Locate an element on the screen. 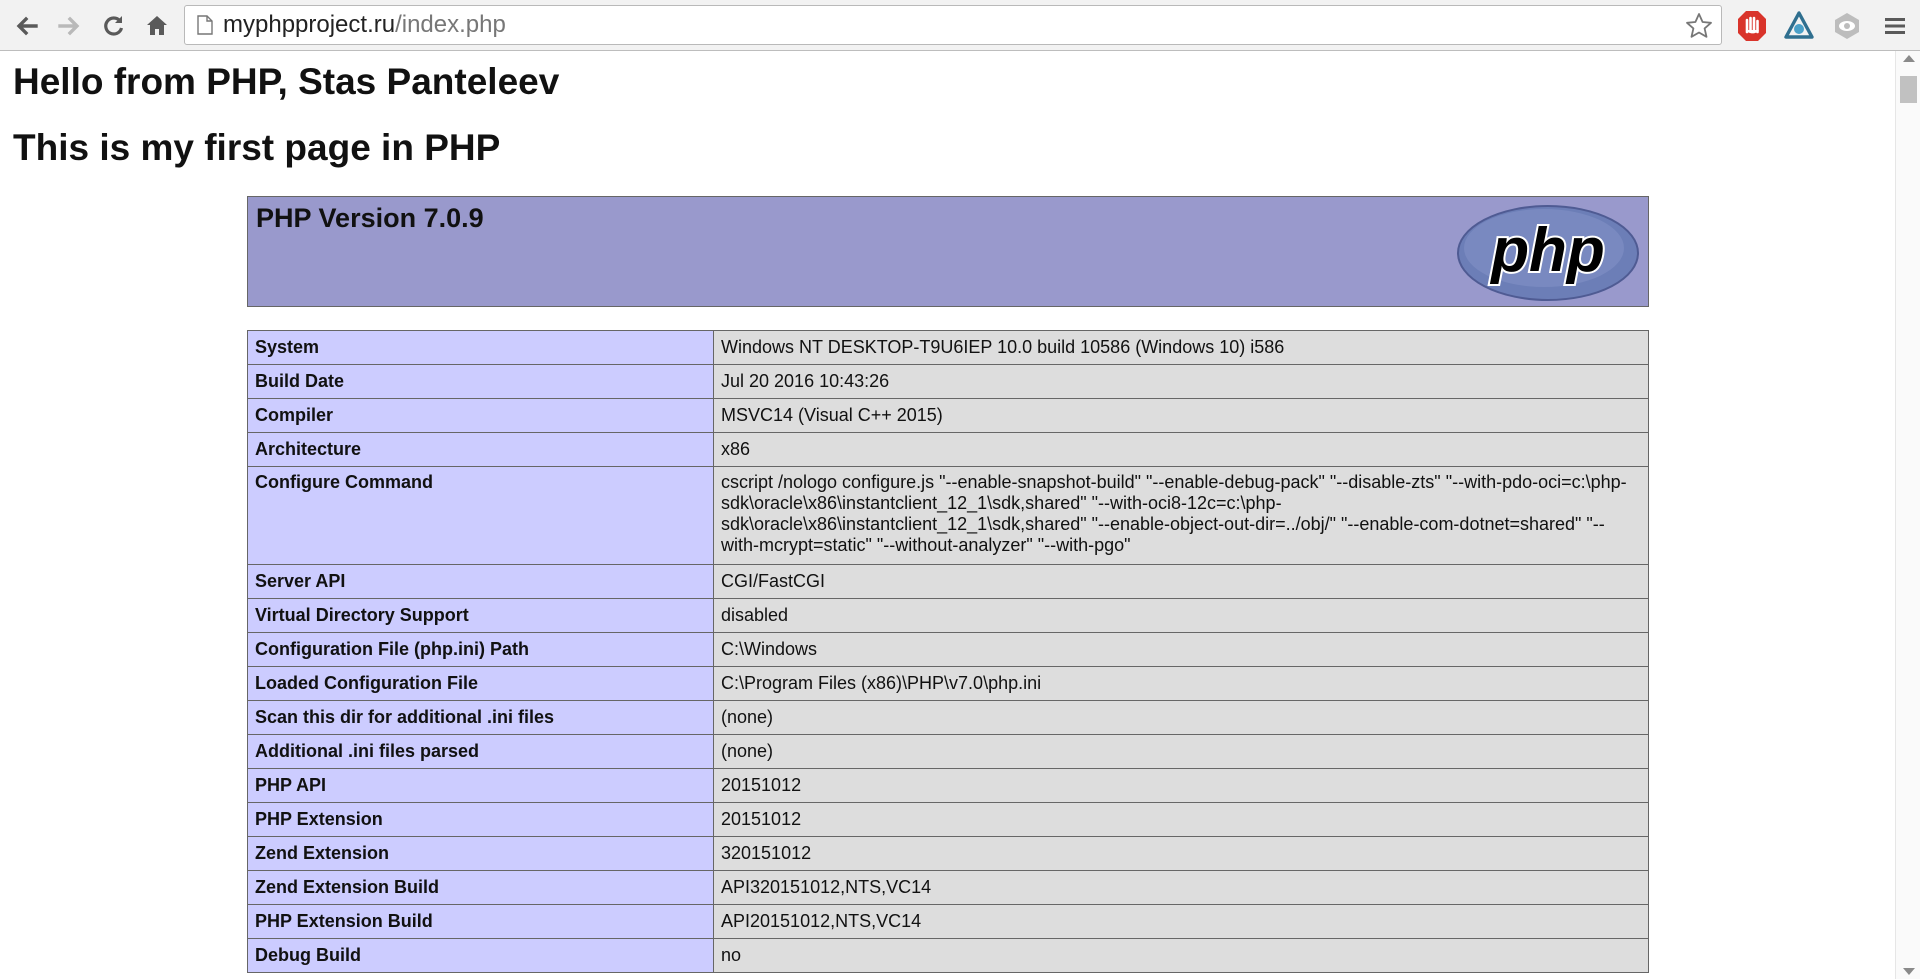 Image resolution: width=1920 pixels, height=979 pixels. row-value: Jul 20 2016 10:43:26 is located at coordinates (1181, 381).